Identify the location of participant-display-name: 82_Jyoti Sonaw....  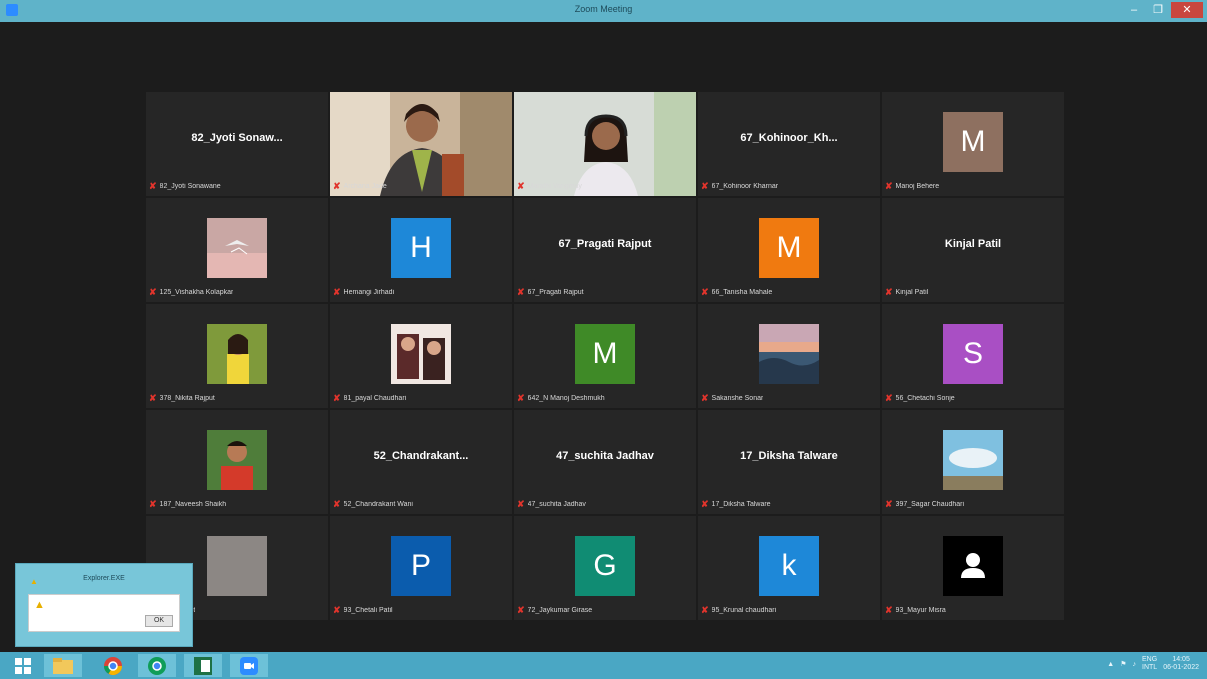
(237, 138).